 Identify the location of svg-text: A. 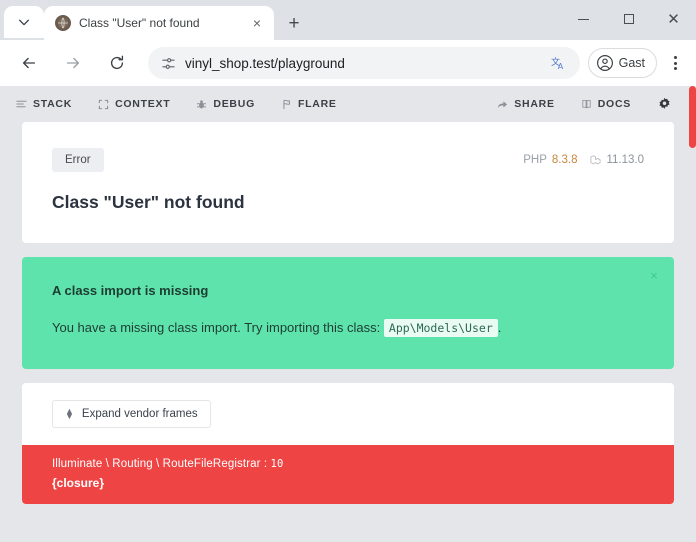
(560, 66).